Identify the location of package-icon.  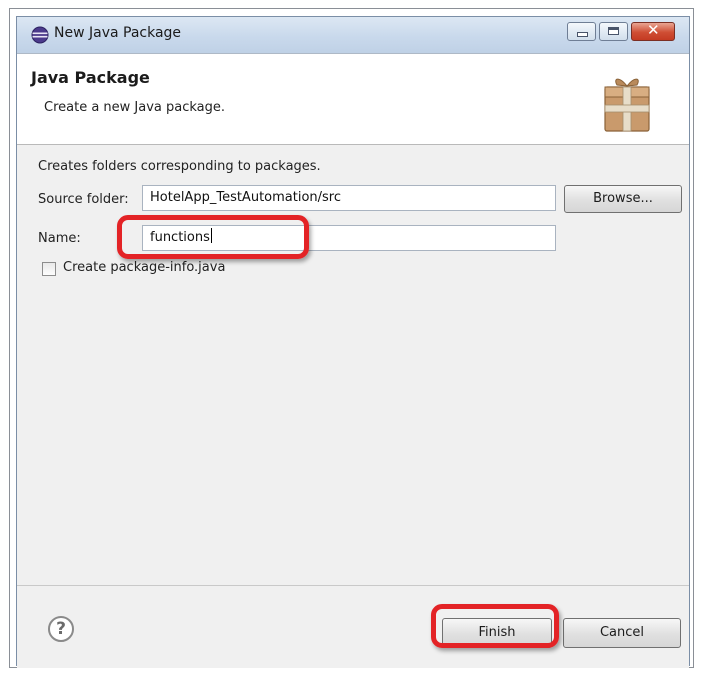
(627, 105).